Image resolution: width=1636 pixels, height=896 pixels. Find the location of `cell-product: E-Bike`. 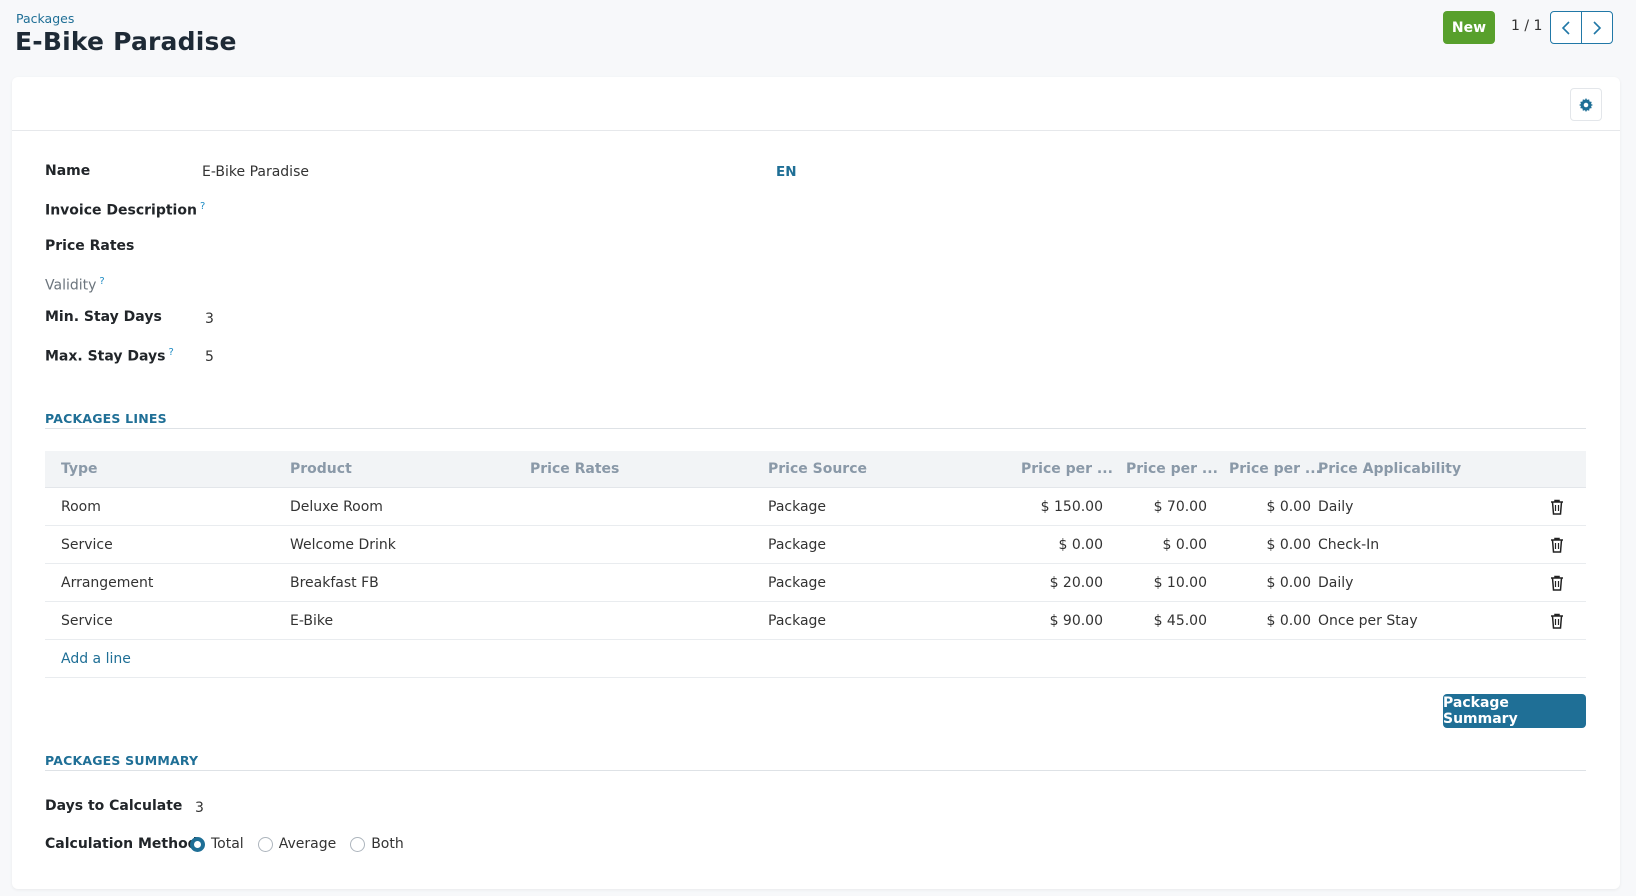

cell-product: E-Bike is located at coordinates (312, 621).